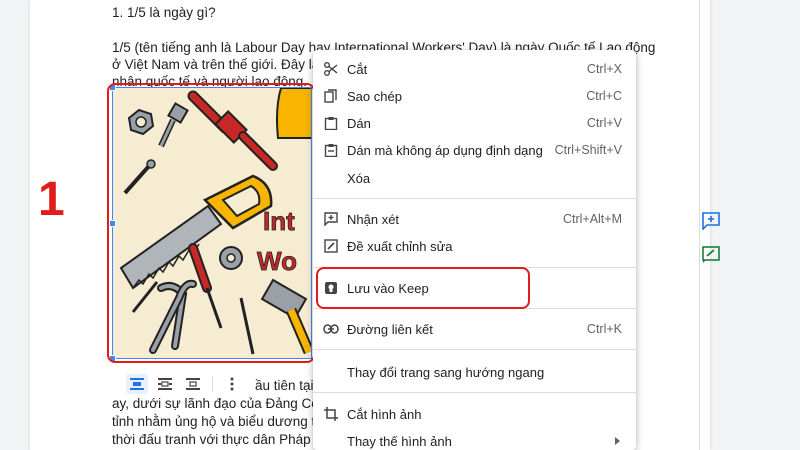 The height and width of the screenshot is (450, 800). What do you see at coordinates (474, 123) in the screenshot?
I see `menu-item-paste: Dán Ctrl+V` at bounding box center [474, 123].